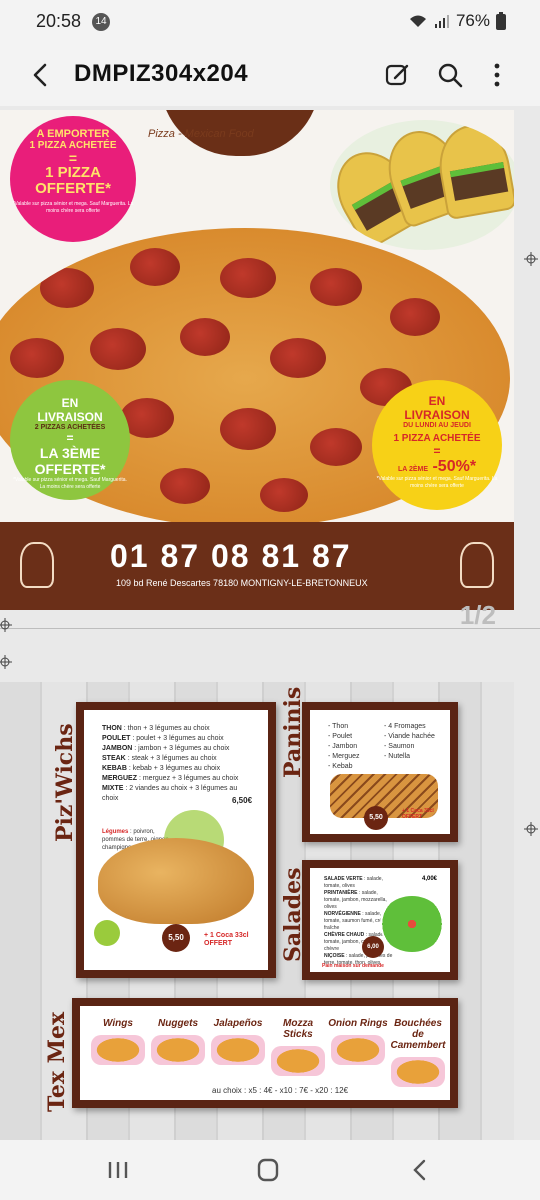 Image resolution: width=540 pixels, height=1200 pixels. Describe the element at coordinates (413, 469) in the screenshot. I see `promo-text: LA 2ÈME` at that location.